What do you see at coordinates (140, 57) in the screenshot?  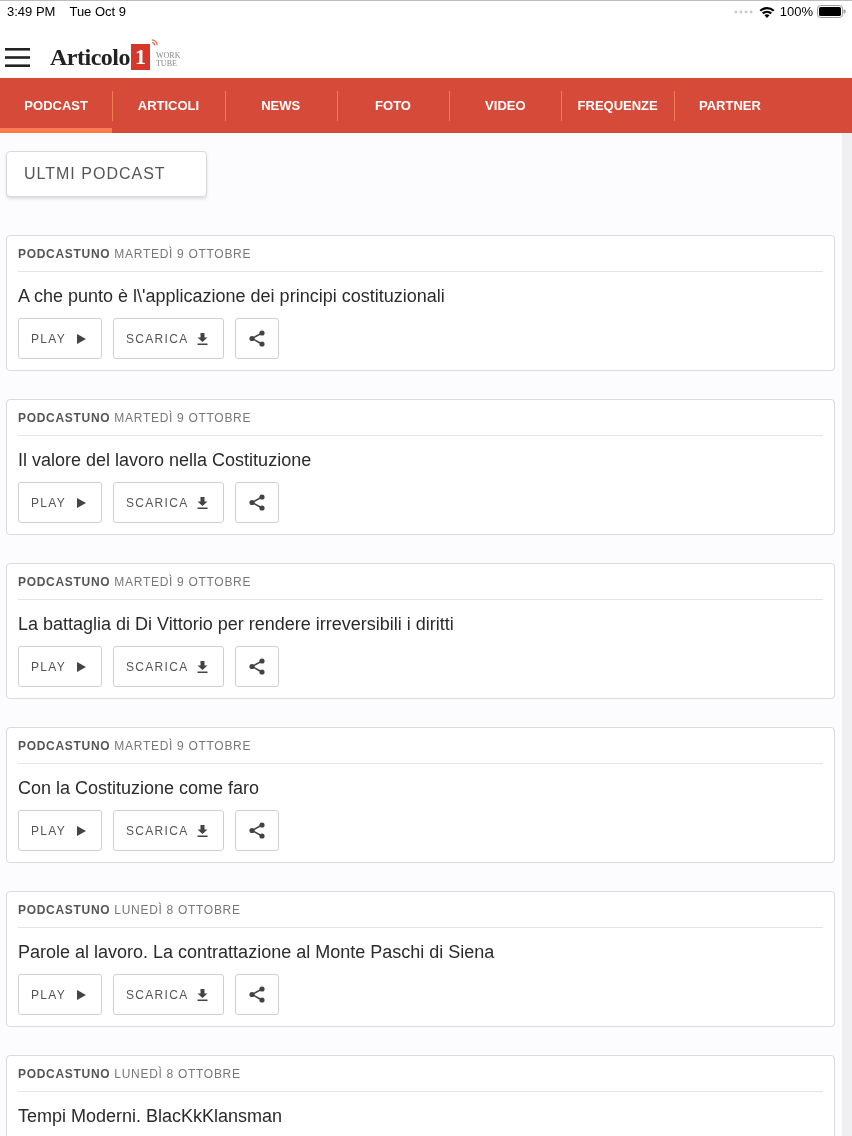 I see `logo-number-badge: 1` at bounding box center [140, 57].